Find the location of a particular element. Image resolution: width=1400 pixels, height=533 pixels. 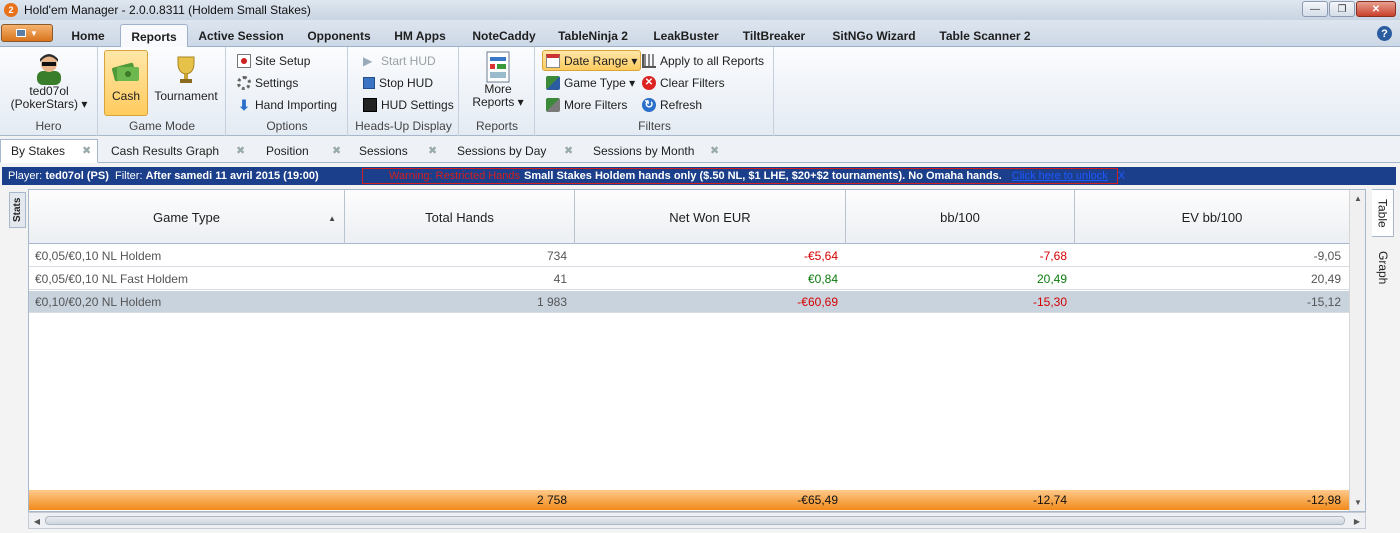

hud-settings-button: HUD Settings is located at coordinates (408, 105).